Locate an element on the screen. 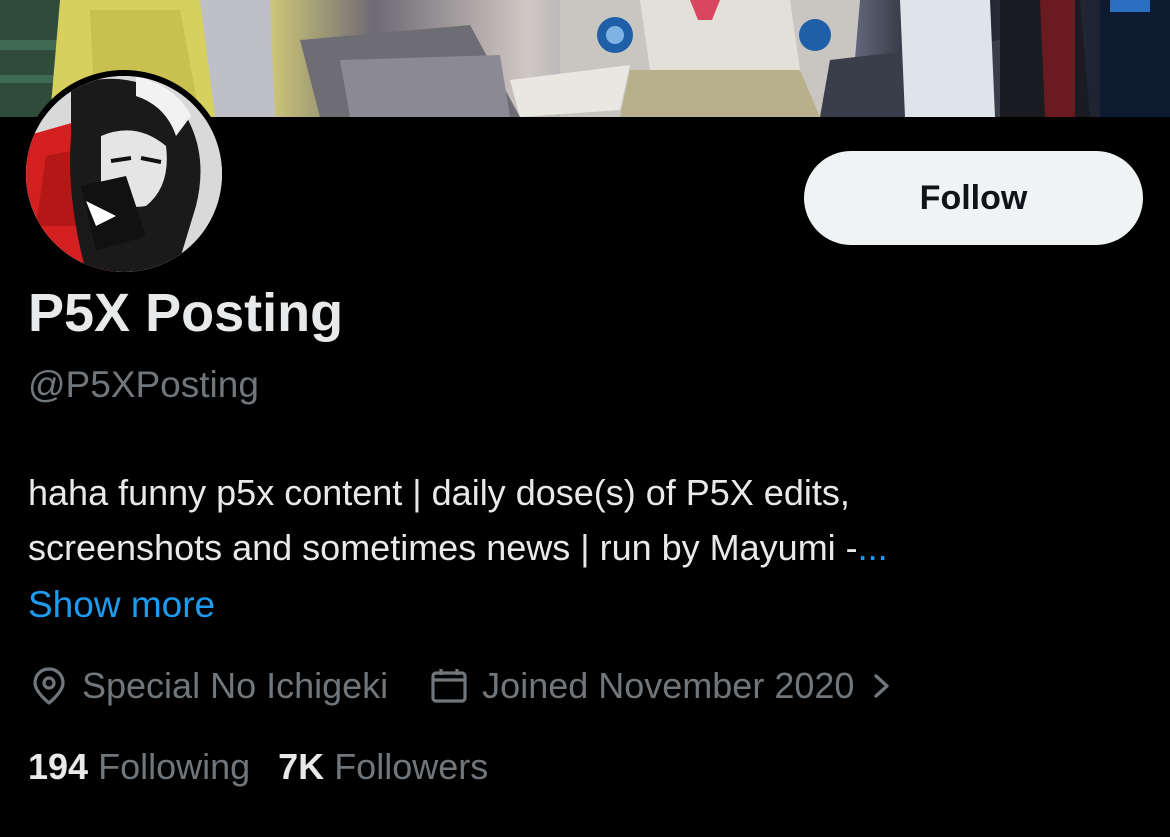 This screenshot has width=1170, height=837. profile-meta: Special No Ichigeki Joined November 2020 is located at coordinates (461, 686).